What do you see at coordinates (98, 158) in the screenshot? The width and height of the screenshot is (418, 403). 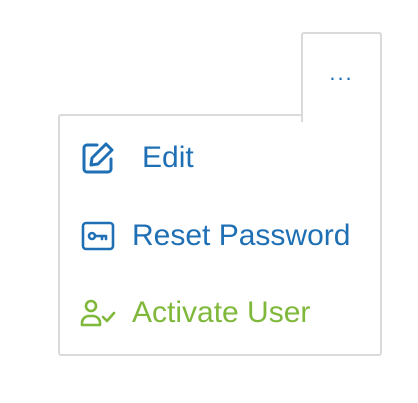 I see `edit-icon` at bounding box center [98, 158].